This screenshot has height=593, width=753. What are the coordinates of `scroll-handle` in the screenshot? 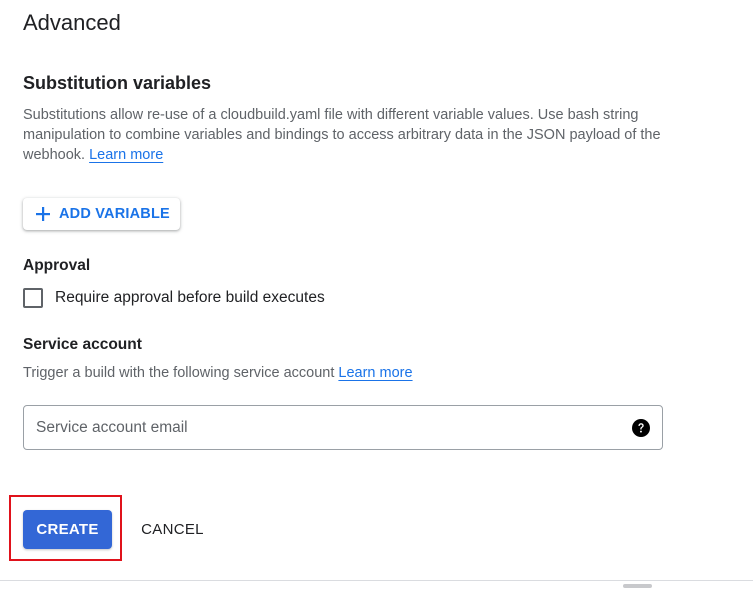 It's located at (637, 586).